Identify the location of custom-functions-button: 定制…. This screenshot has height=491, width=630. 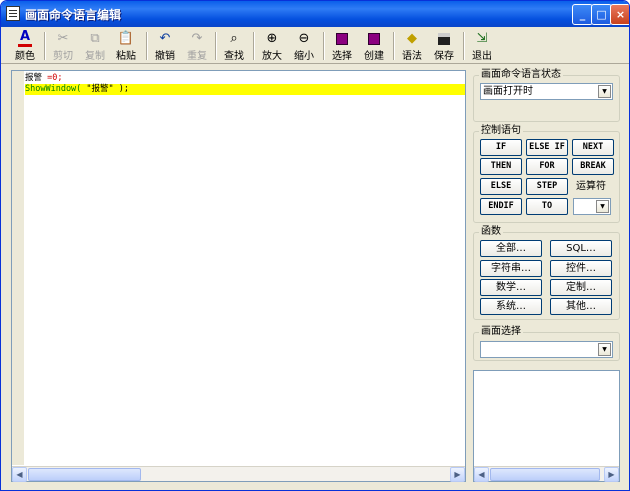
(581, 287).